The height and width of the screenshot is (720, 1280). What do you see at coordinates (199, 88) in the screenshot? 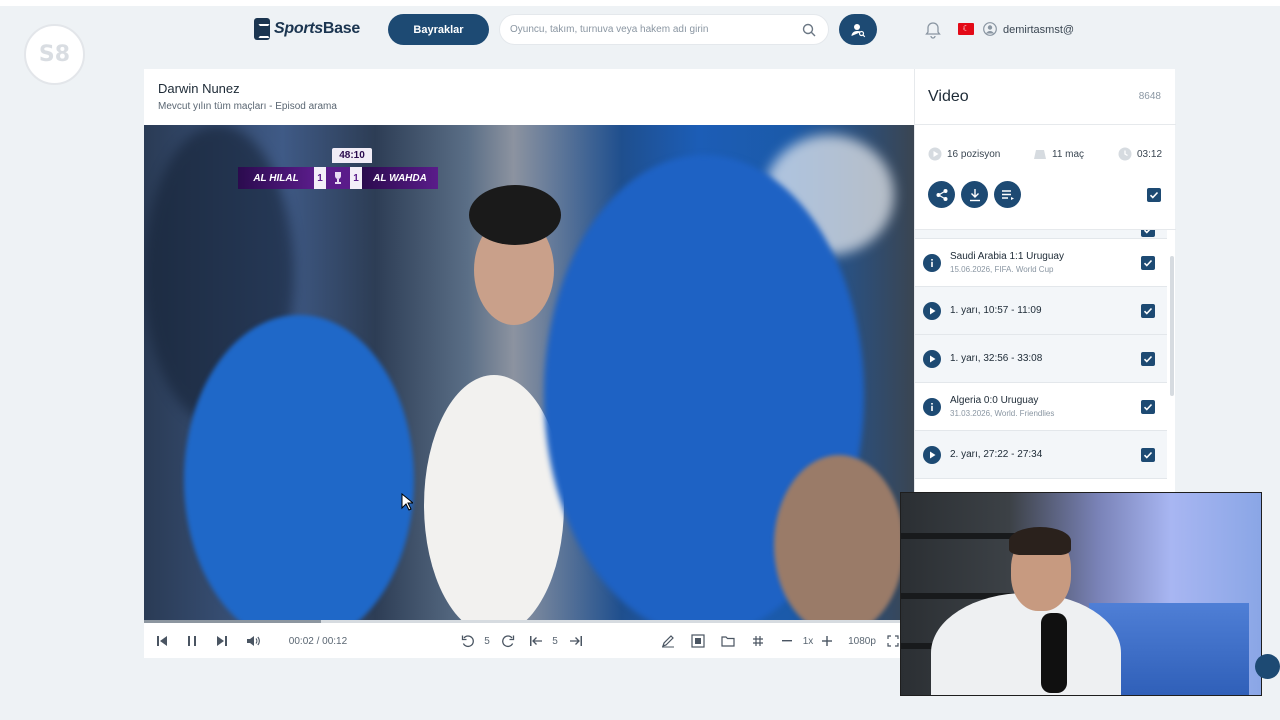
I see `player-name-title: Darwin Nunez` at bounding box center [199, 88].